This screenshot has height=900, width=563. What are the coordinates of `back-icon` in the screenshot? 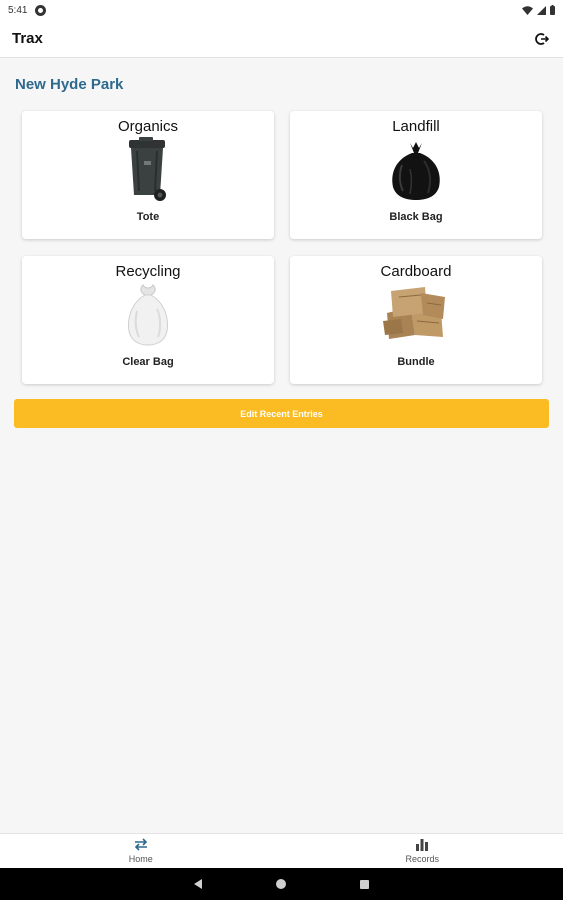 It's located at (198, 884).